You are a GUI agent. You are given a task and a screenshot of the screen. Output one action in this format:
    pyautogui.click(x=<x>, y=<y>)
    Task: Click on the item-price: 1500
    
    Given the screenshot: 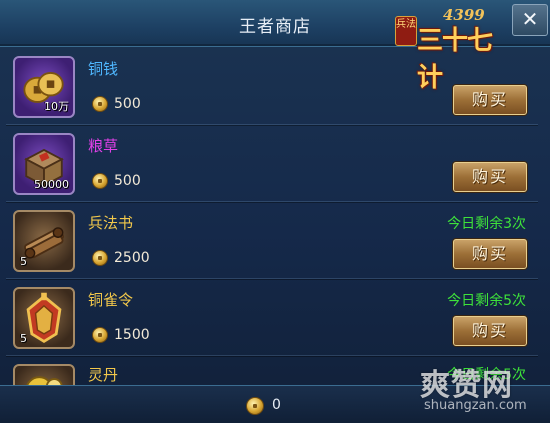 What is the action you would take?
    pyautogui.click(x=121, y=335)
    